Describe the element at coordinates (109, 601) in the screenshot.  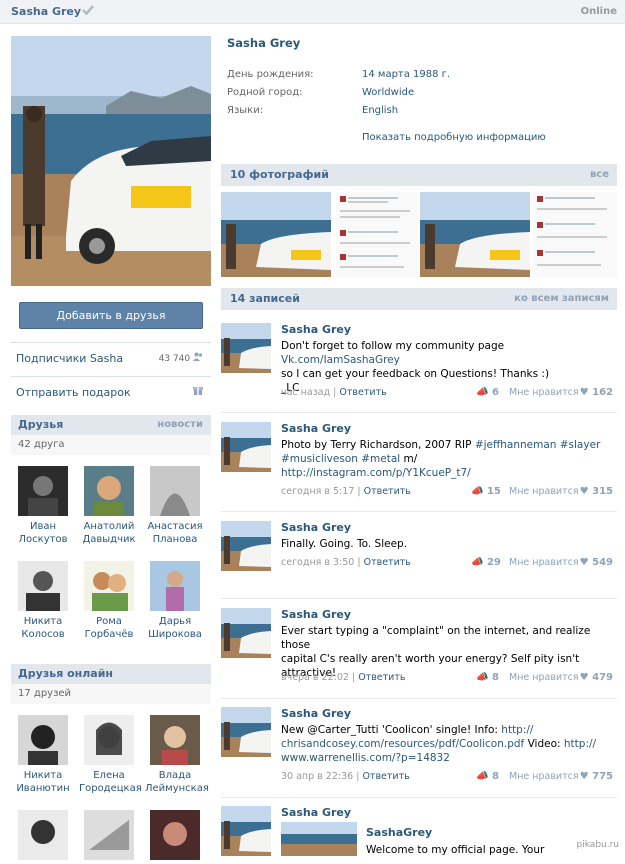
I see `friend-card: Рома Горбачёв` at that location.